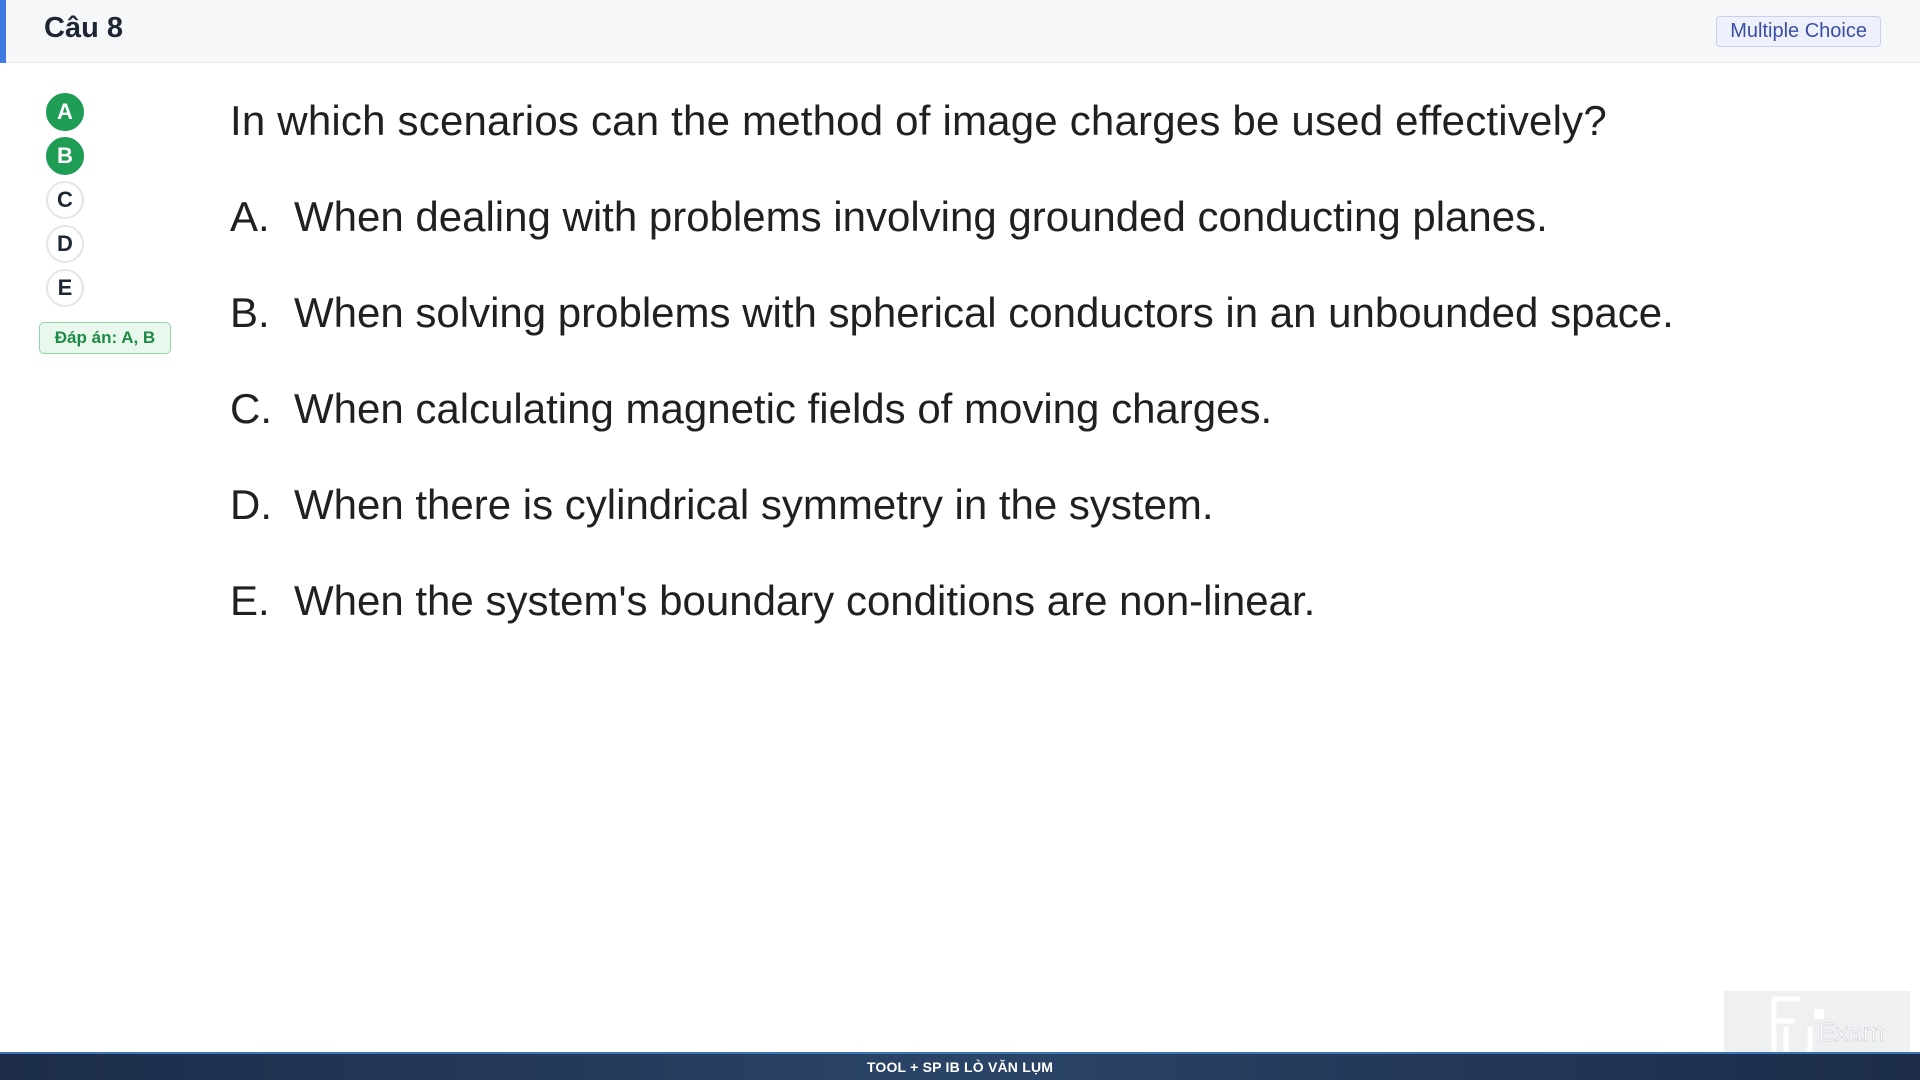  I want to click on logo-brand-text: Exam, so click(1851, 1032).